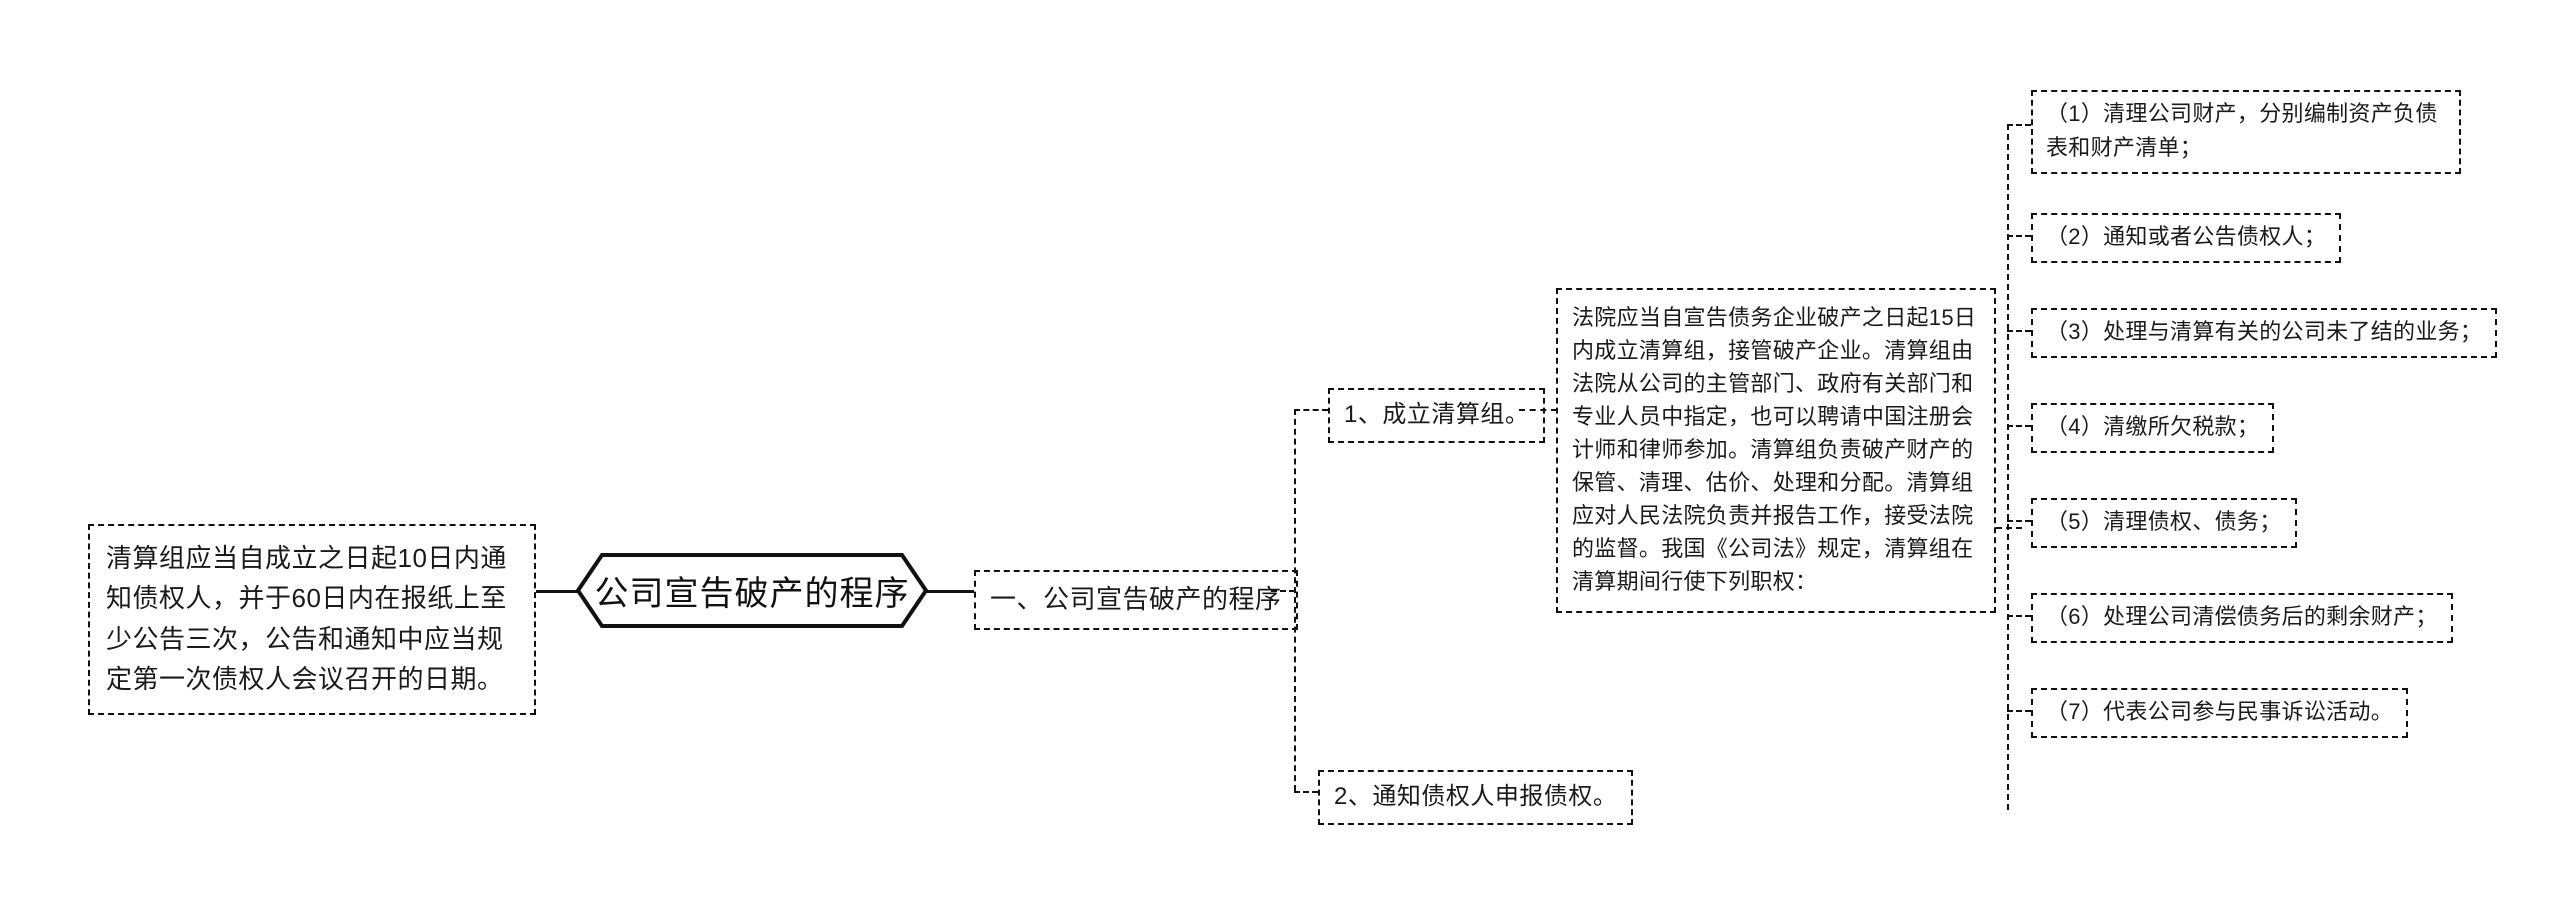 The height and width of the screenshot is (903, 2560). Describe the element at coordinates (2264, 333) in the screenshot. I see `duty-item-3: （3）处理与清算有关的公司未了结的业务；` at that location.